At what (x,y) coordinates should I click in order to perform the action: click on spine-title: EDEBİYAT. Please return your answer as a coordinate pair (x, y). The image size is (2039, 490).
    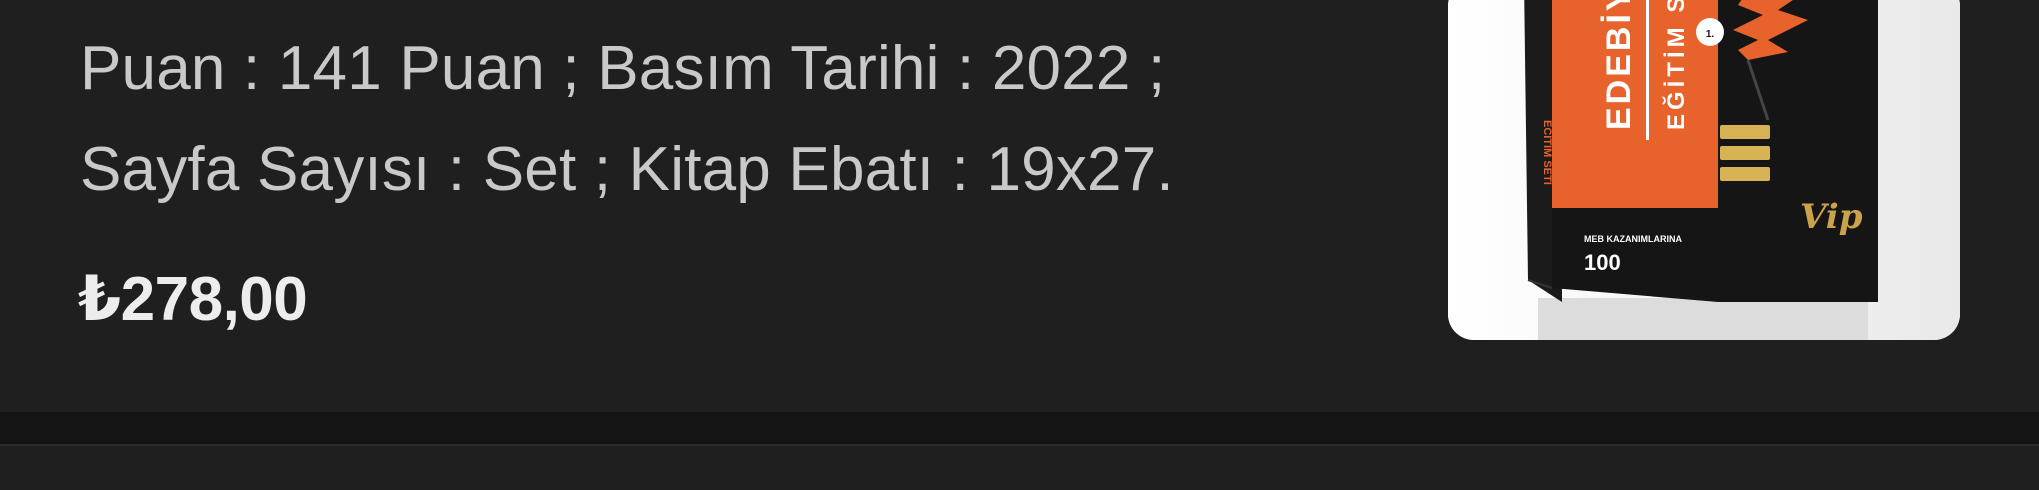
    Looking at the image, I should click on (1619, 65).